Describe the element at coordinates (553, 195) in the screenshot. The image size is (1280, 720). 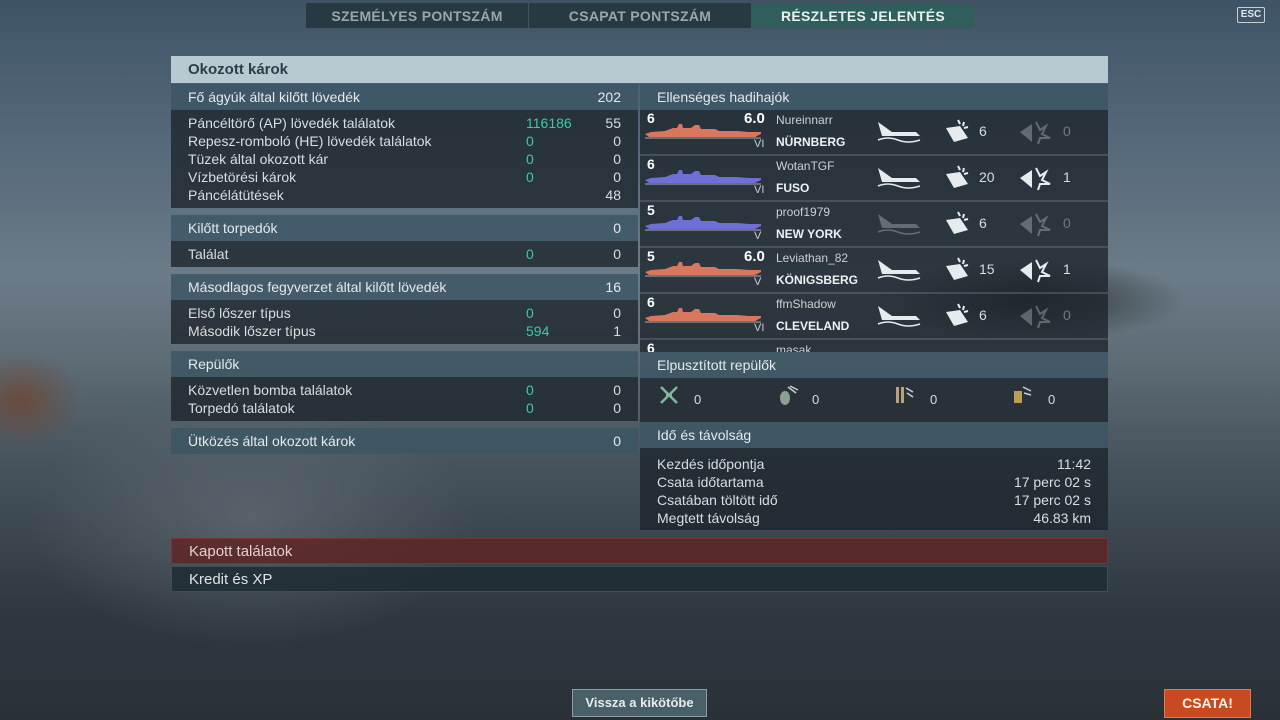
I see `stat-damage` at that location.